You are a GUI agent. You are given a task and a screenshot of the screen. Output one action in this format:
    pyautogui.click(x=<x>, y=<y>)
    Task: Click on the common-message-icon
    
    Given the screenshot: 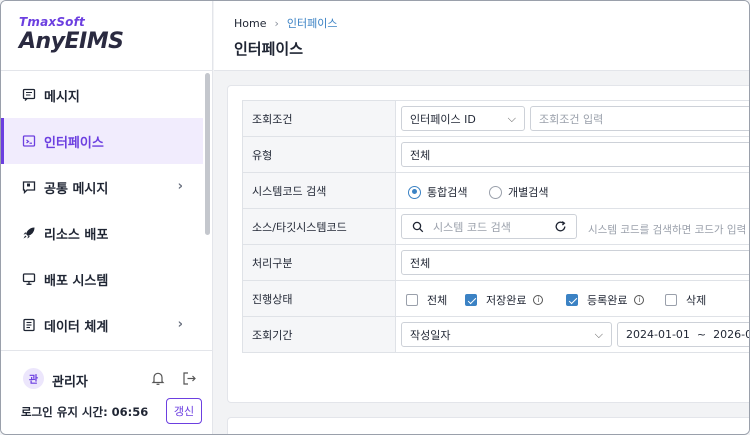 What is the action you would take?
    pyautogui.click(x=29, y=187)
    